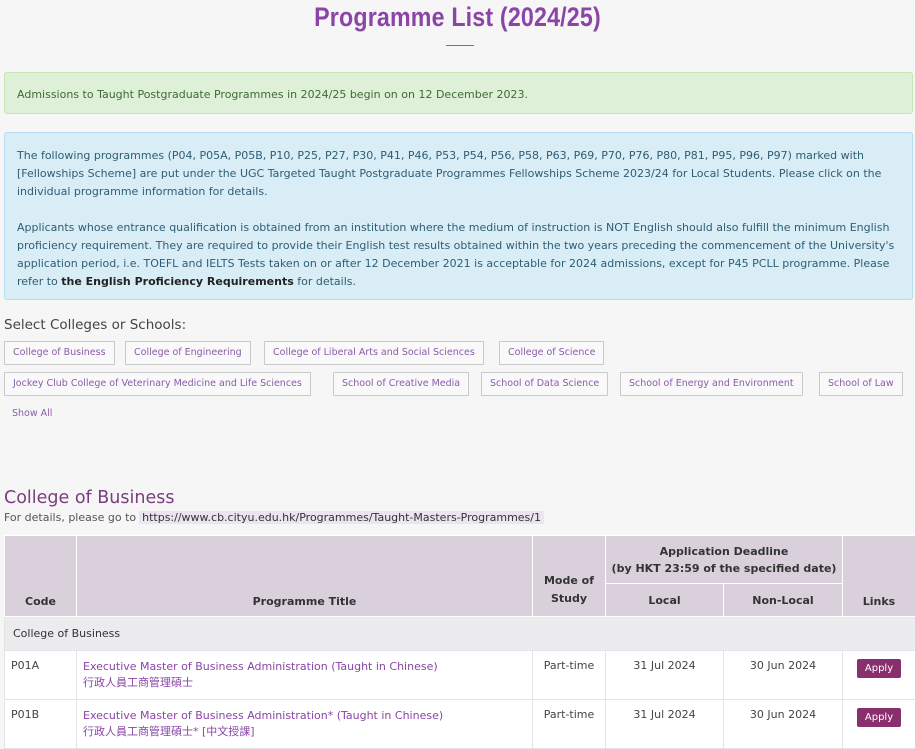 The height and width of the screenshot is (749, 915). What do you see at coordinates (177, 281) in the screenshot?
I see `english-requirements-link: the English Proficiency Requirements` at bounding box center [177, 281].